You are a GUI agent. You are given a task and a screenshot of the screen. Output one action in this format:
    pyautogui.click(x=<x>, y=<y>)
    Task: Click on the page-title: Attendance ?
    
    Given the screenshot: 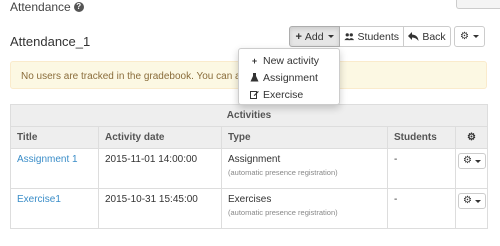 What is the action you would take?
    pyautogui.click(x=47, y=7)
    